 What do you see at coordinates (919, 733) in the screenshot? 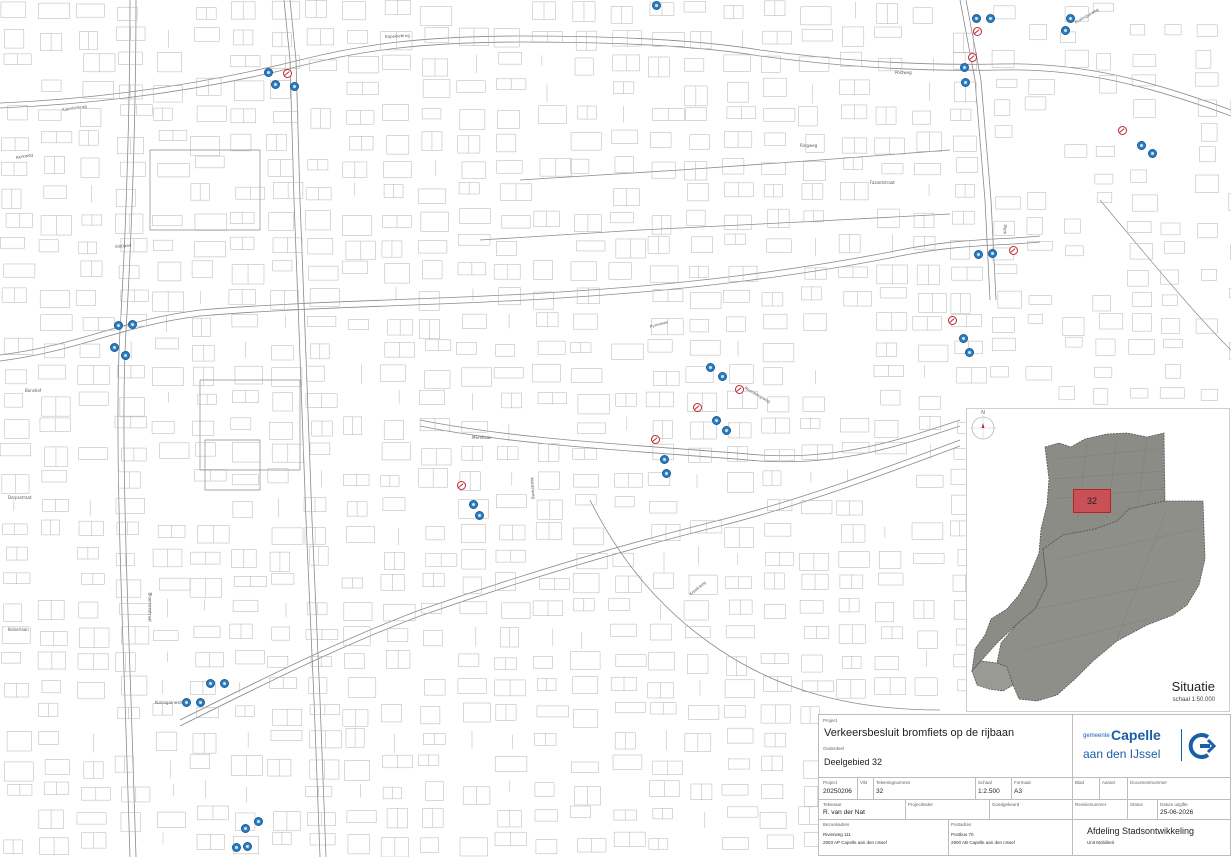
I see `project-title: Verkeersbesluit bromfiets op de rijbaan` at bounding box center [919, 733].